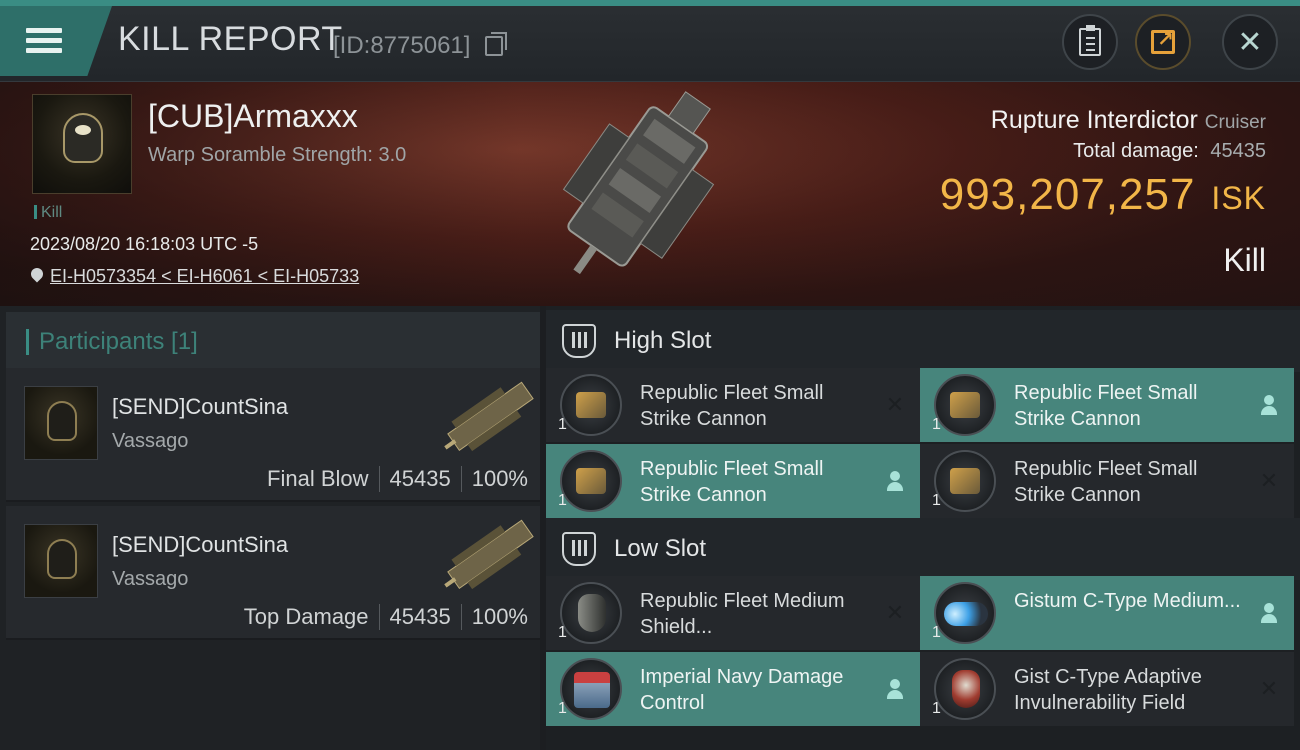 The width and height of the screenshot is (1300, 750). Describe the element at coordinates (923, 549) in the screenshot. I see `low-slot-header: Low Slot` at that location.